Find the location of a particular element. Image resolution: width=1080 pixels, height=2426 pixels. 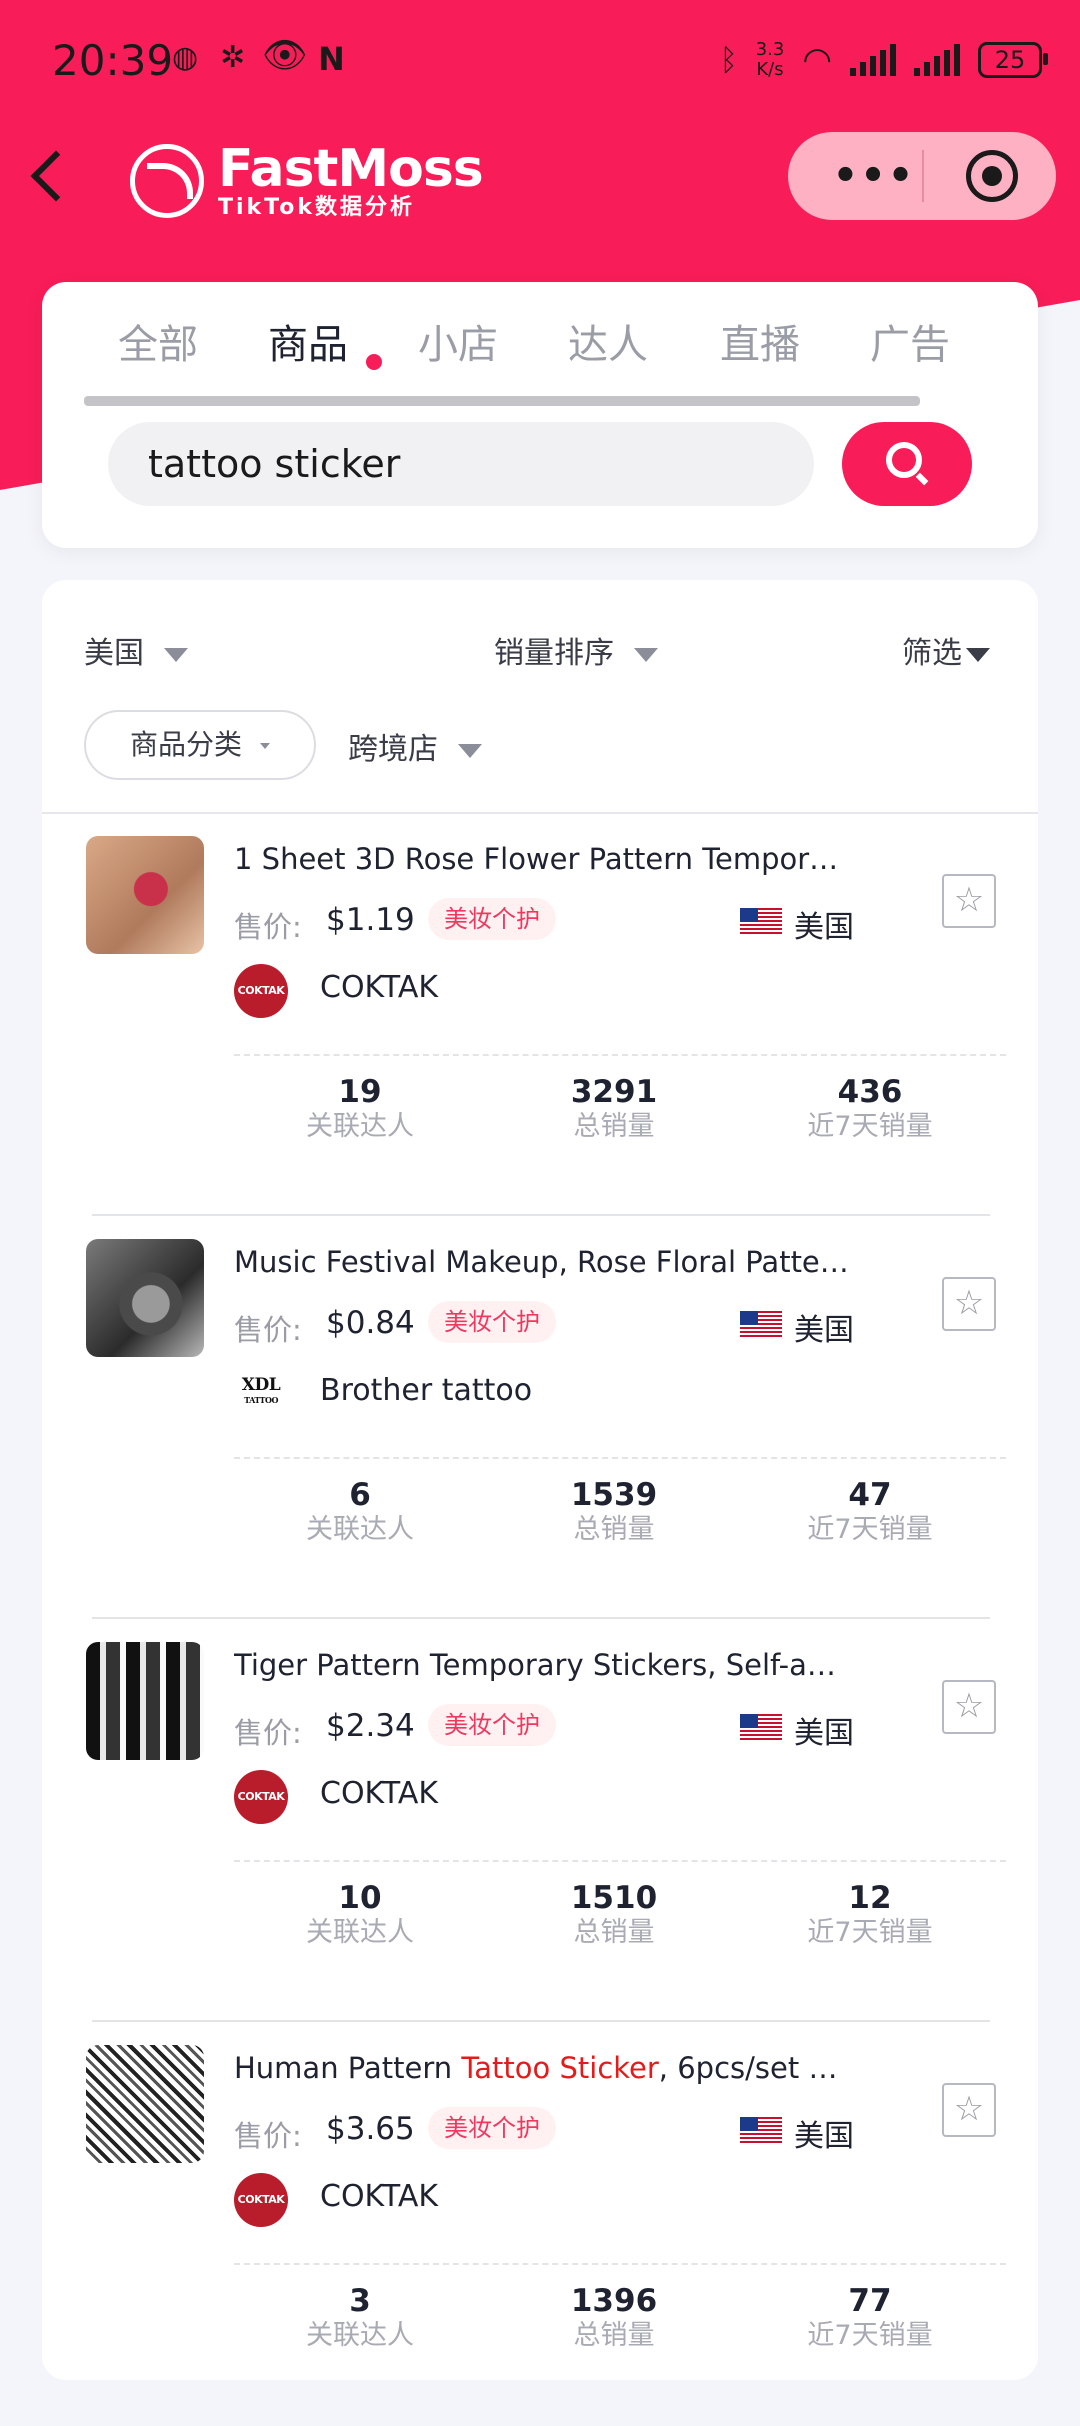

tab-scroll-indicator is located at coordinates (502, 401).